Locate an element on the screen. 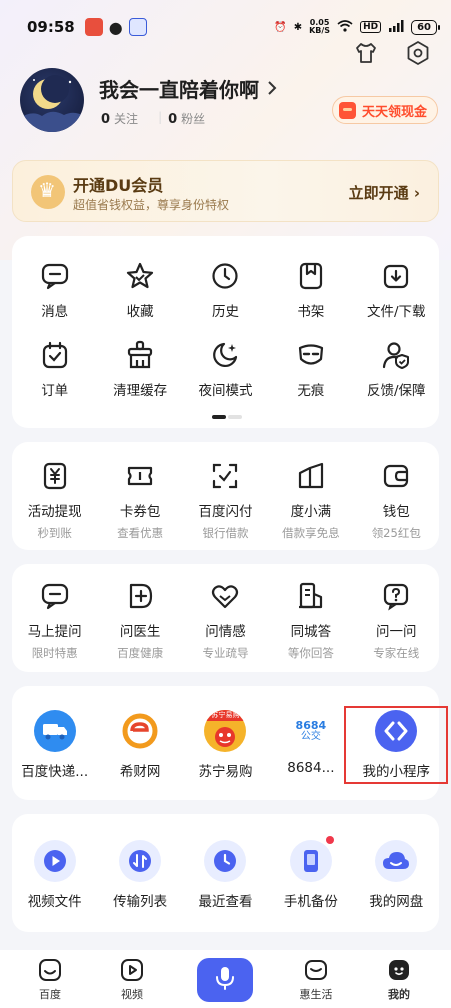 The height and width of the screenshot is (1008, 451). heart-icon is located at coordinates (225, 596).